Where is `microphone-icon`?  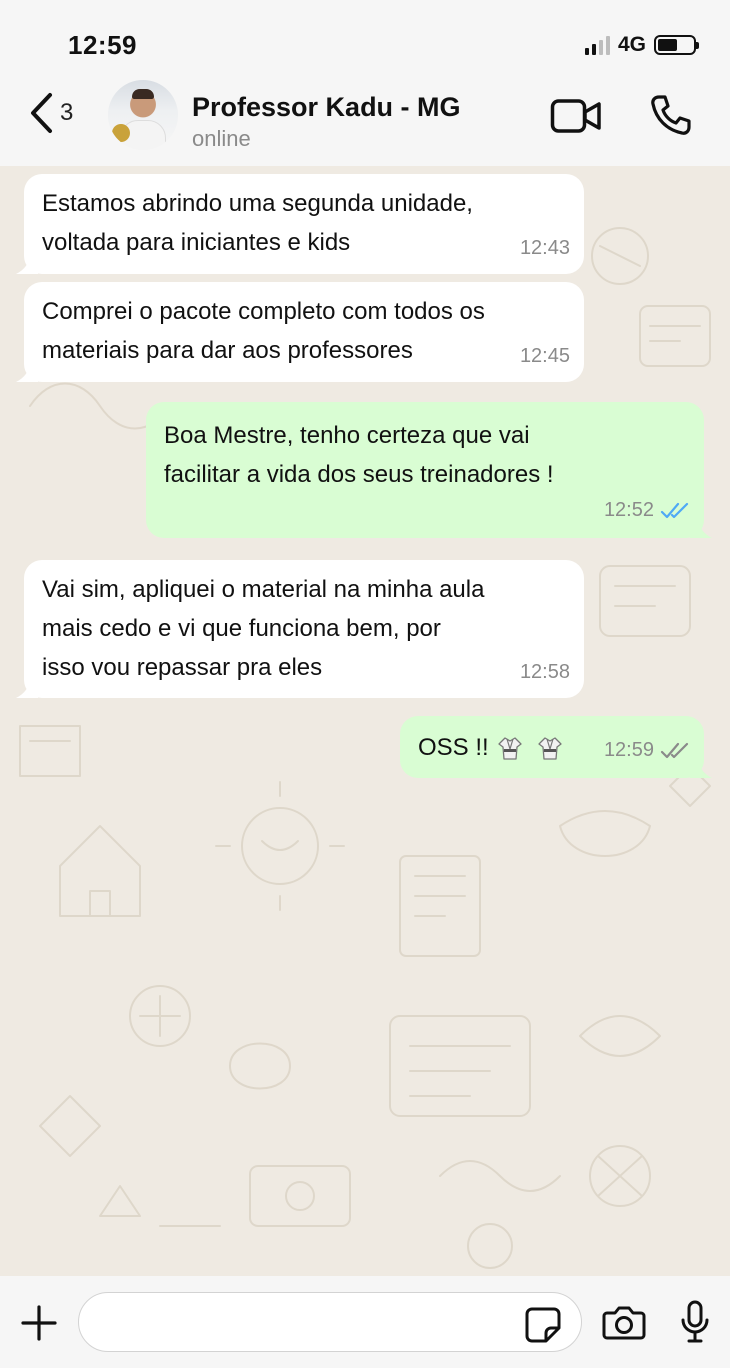 microphone-icon is located at coordinates (695, 1322).